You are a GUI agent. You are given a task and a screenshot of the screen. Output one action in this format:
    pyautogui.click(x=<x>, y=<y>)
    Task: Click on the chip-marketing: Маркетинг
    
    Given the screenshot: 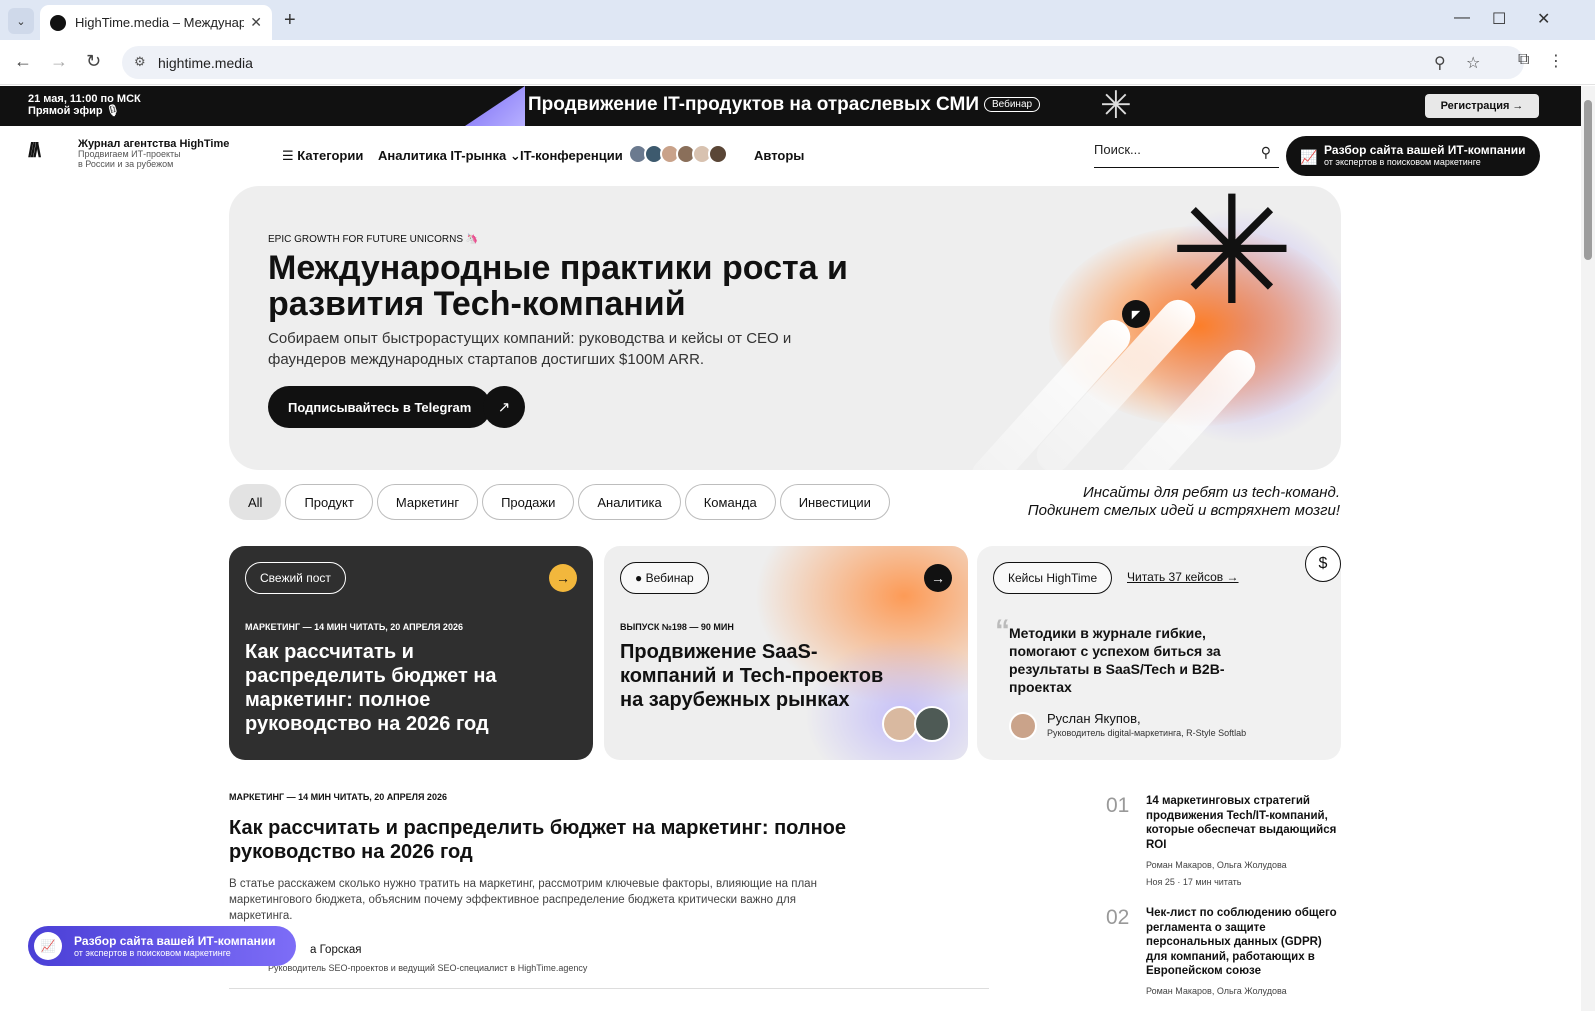 What is the action you would take?
    pyautogui.click(x=427, y=502)
    